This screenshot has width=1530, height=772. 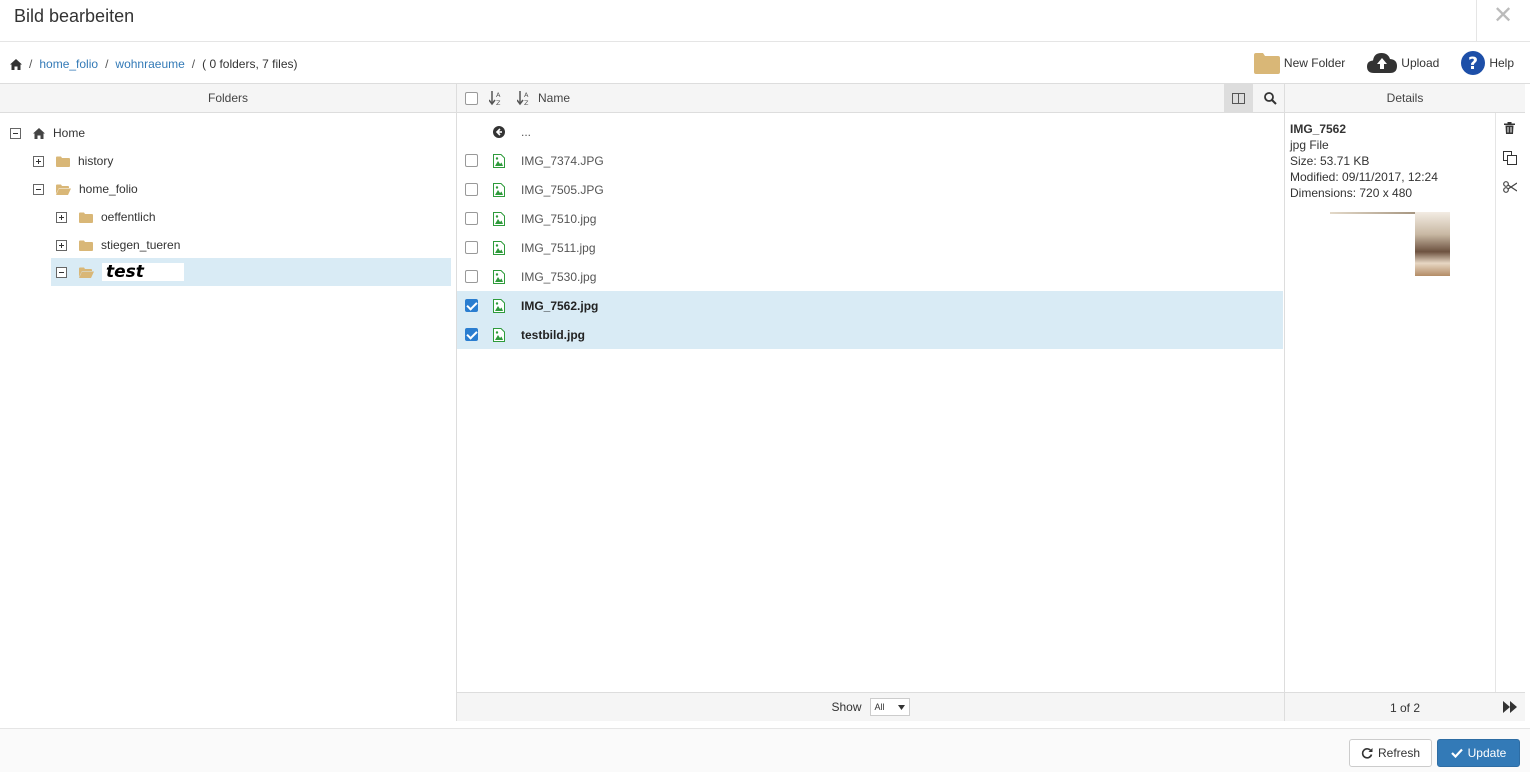 I want to click on tree-node-label: oeffentlich, so click(x=128, y=217).